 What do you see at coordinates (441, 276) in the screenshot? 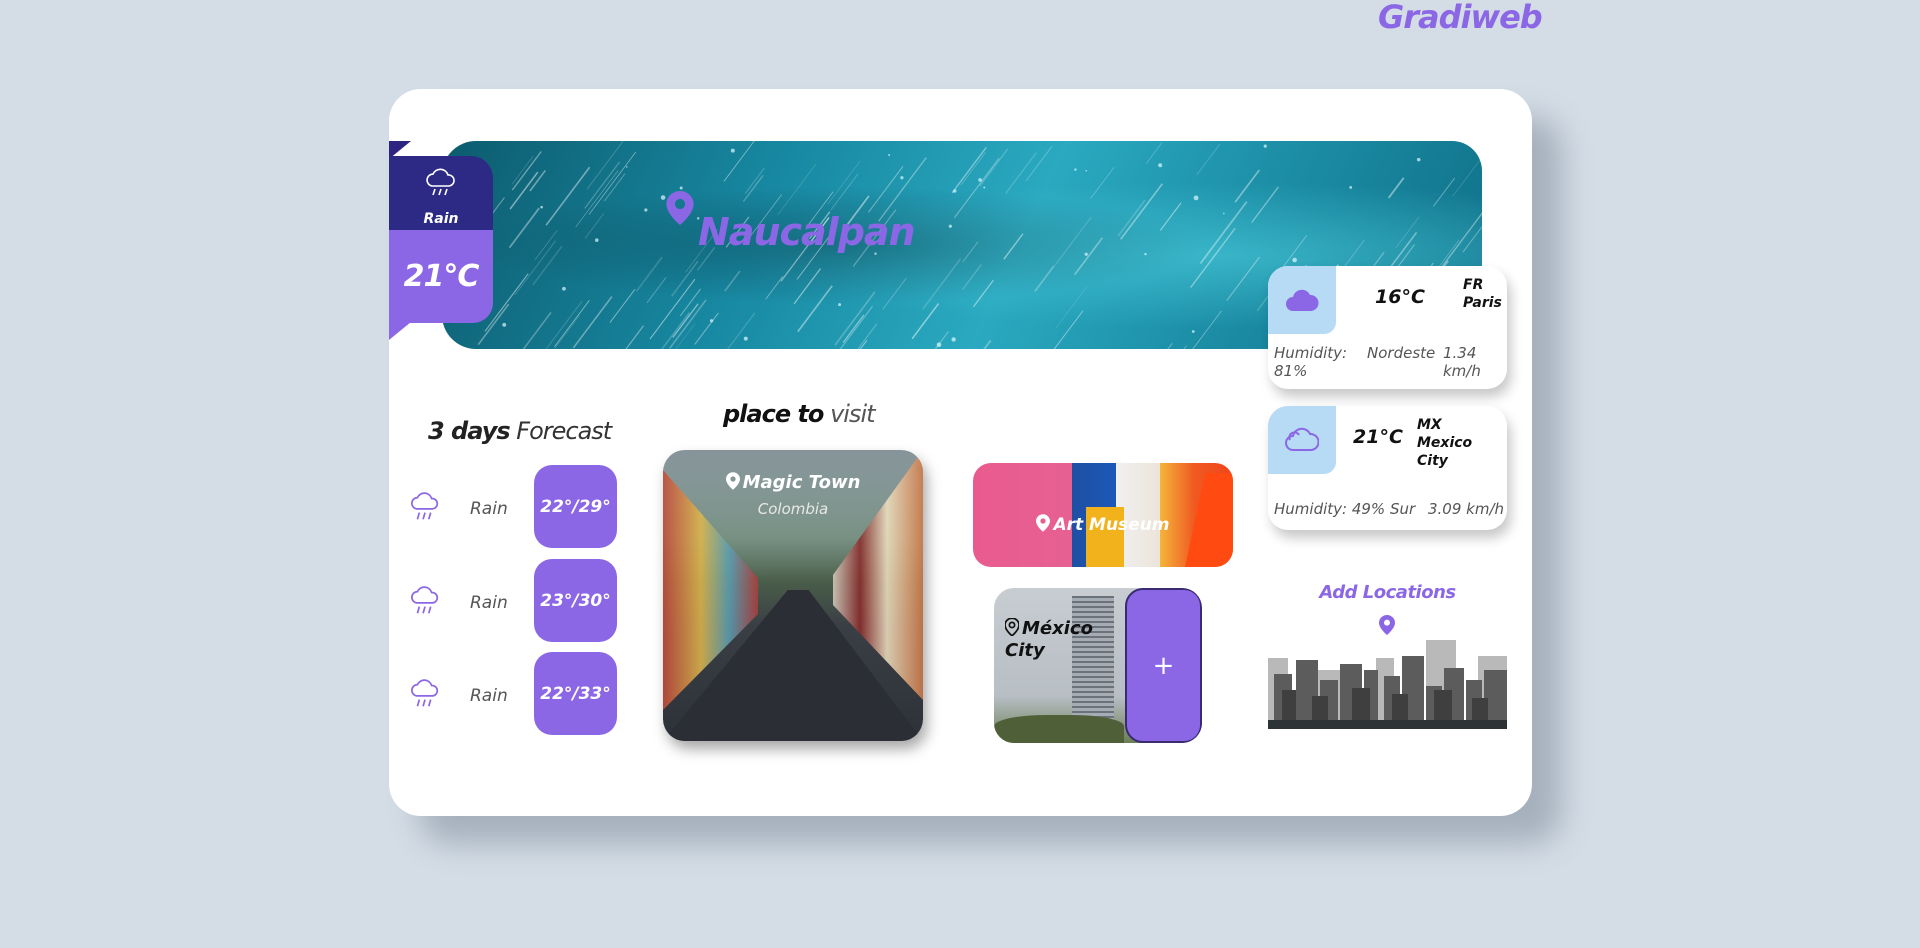
I see `current-temperature: 21°C` at bounding box center [441, 276].